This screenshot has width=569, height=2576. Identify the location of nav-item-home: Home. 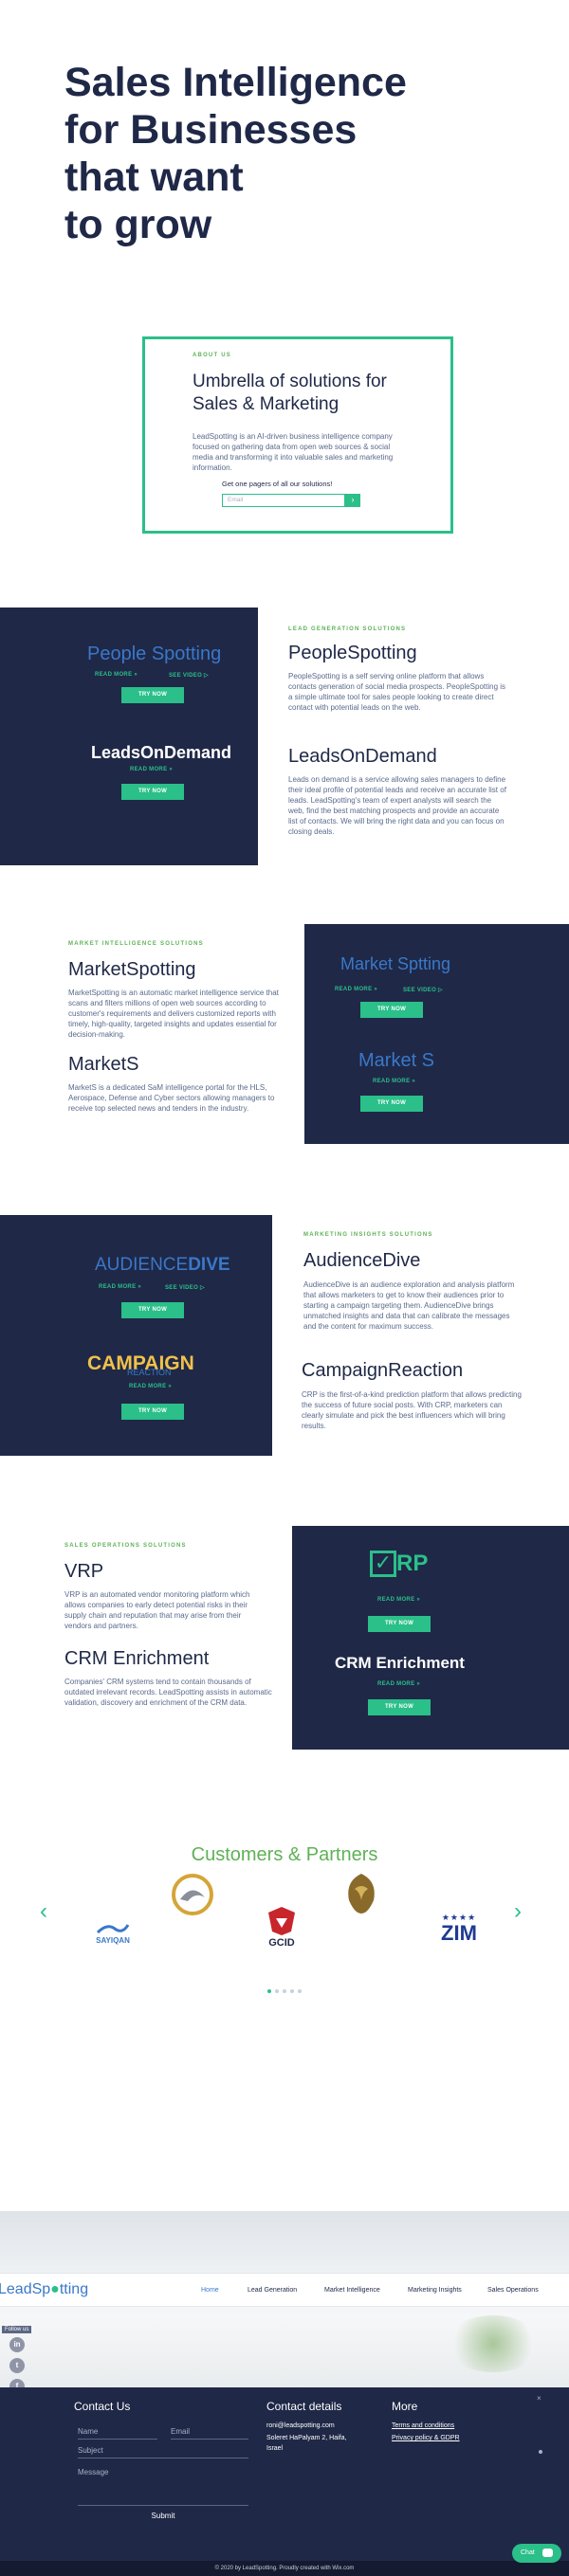
(210, 2290).